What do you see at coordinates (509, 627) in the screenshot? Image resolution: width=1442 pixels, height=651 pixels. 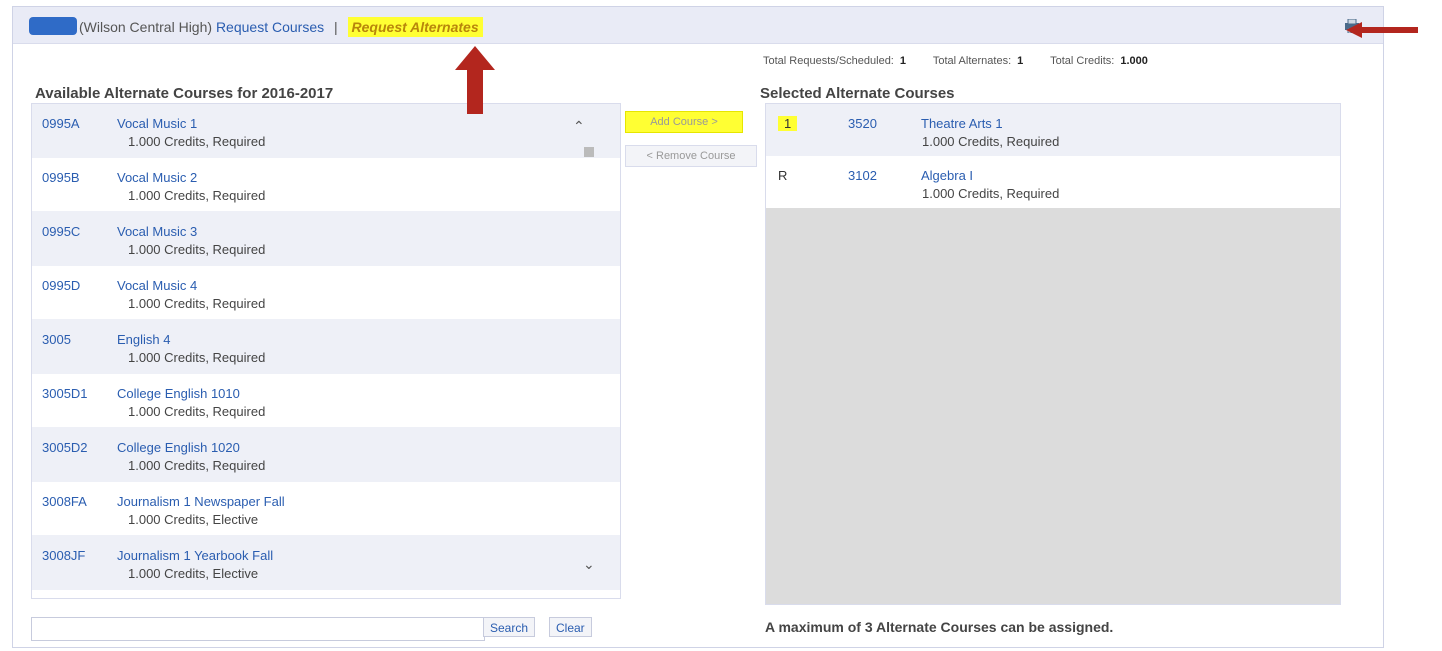 I see `search-button: Search` at bounding box center [509, 627].